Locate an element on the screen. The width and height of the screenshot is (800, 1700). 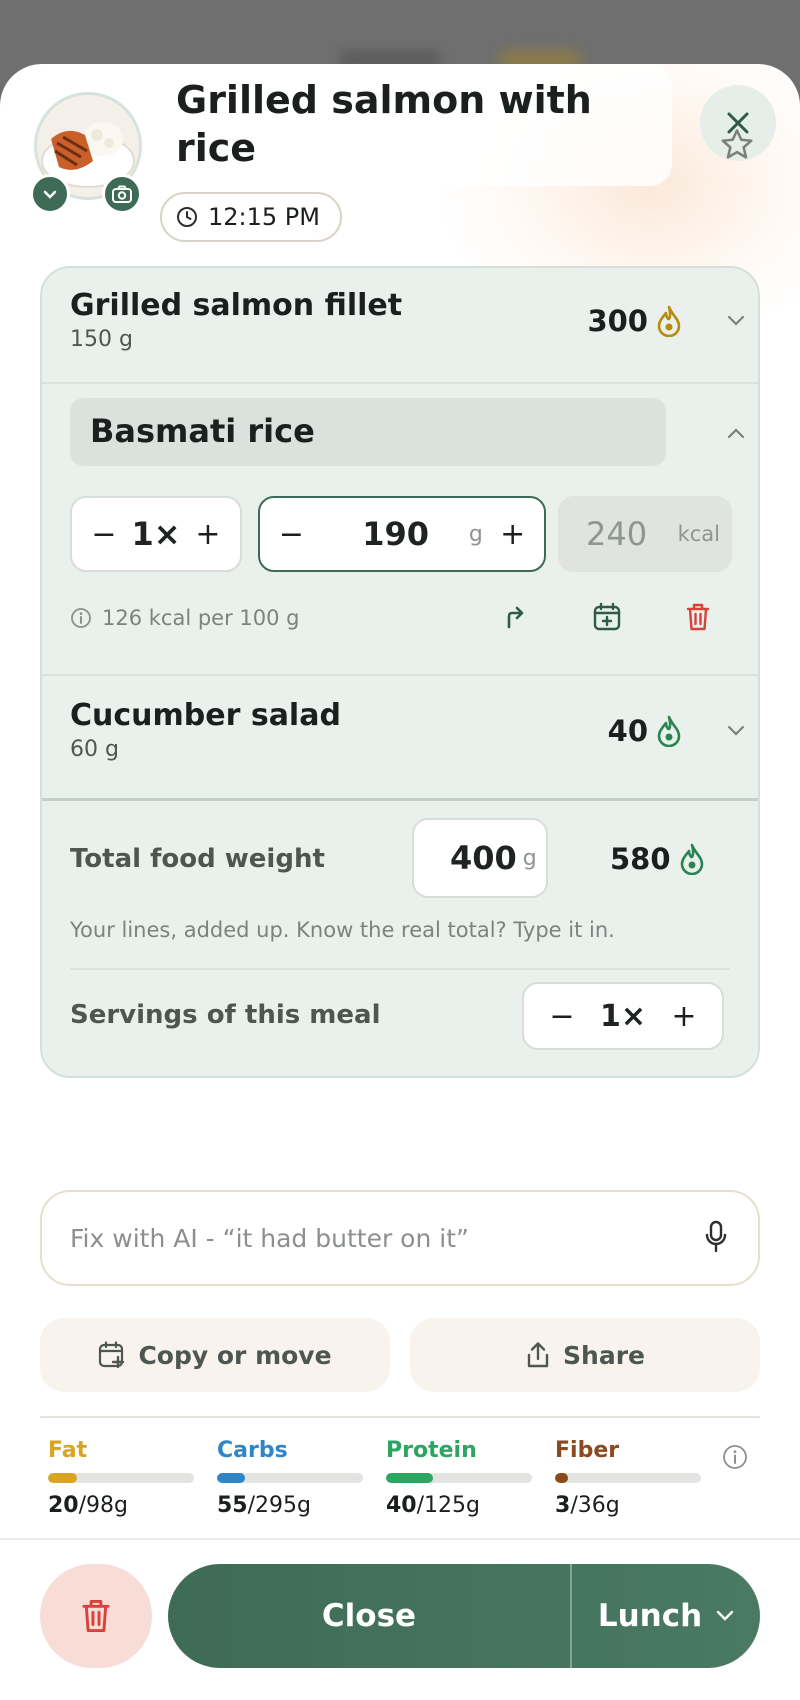
food-item-row: Cucumber salad 60 g 40 is located at coordinates (400, 734).